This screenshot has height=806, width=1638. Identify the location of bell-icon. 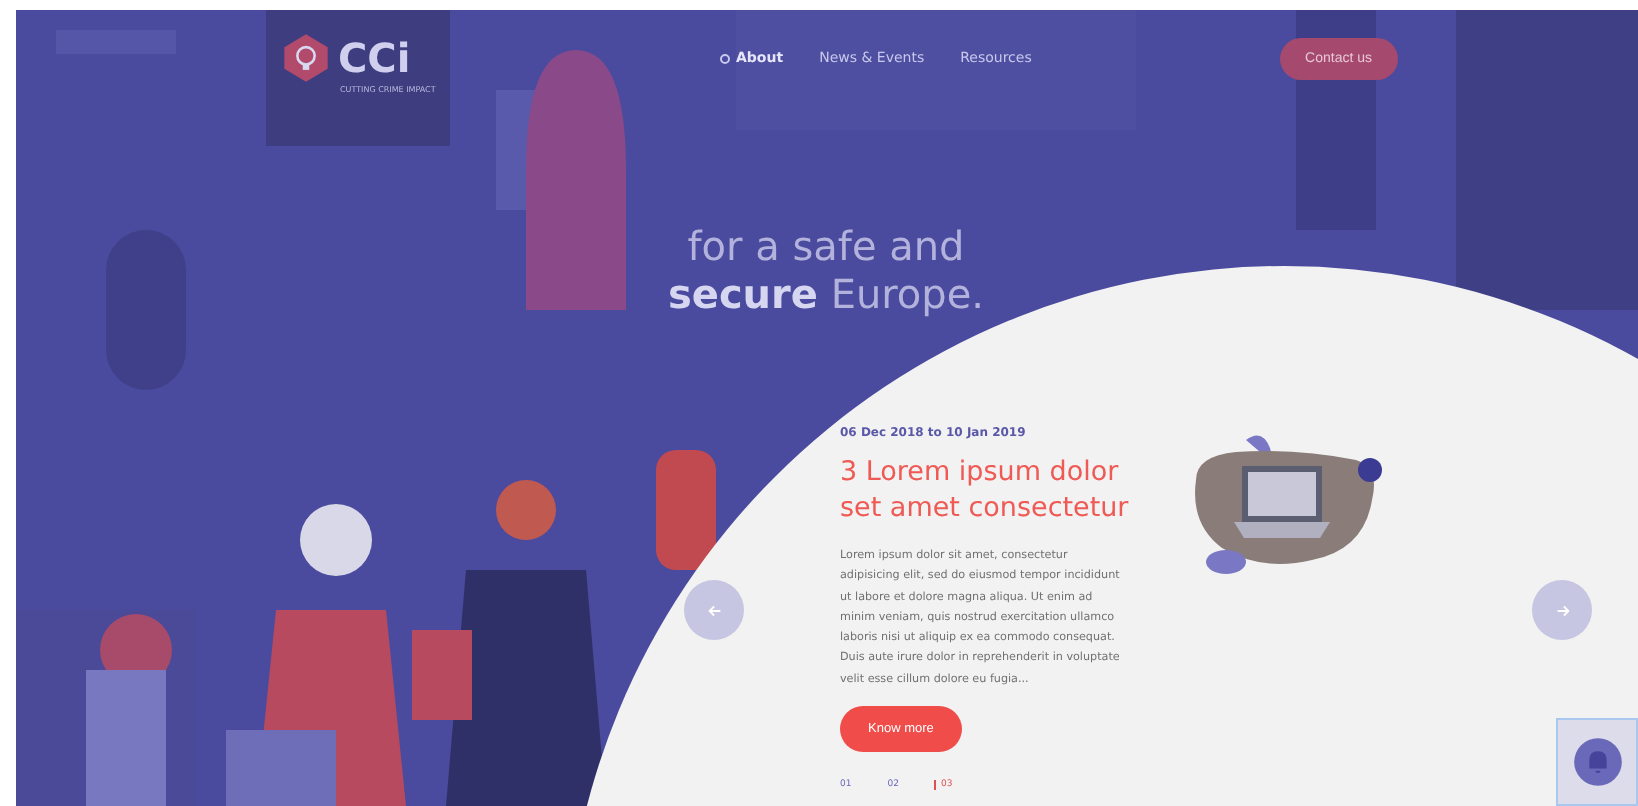
(1597, 762).